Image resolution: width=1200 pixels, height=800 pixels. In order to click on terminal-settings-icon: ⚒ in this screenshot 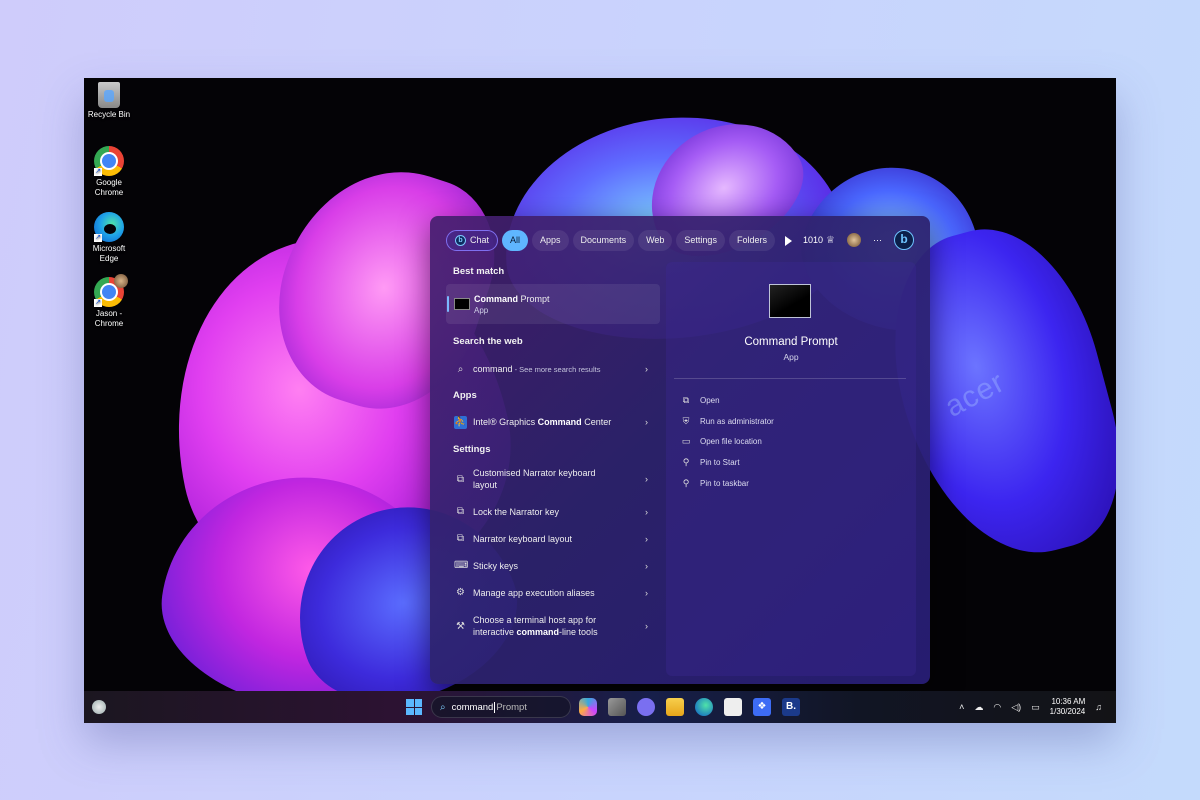, I will do `click(460, 626)`.